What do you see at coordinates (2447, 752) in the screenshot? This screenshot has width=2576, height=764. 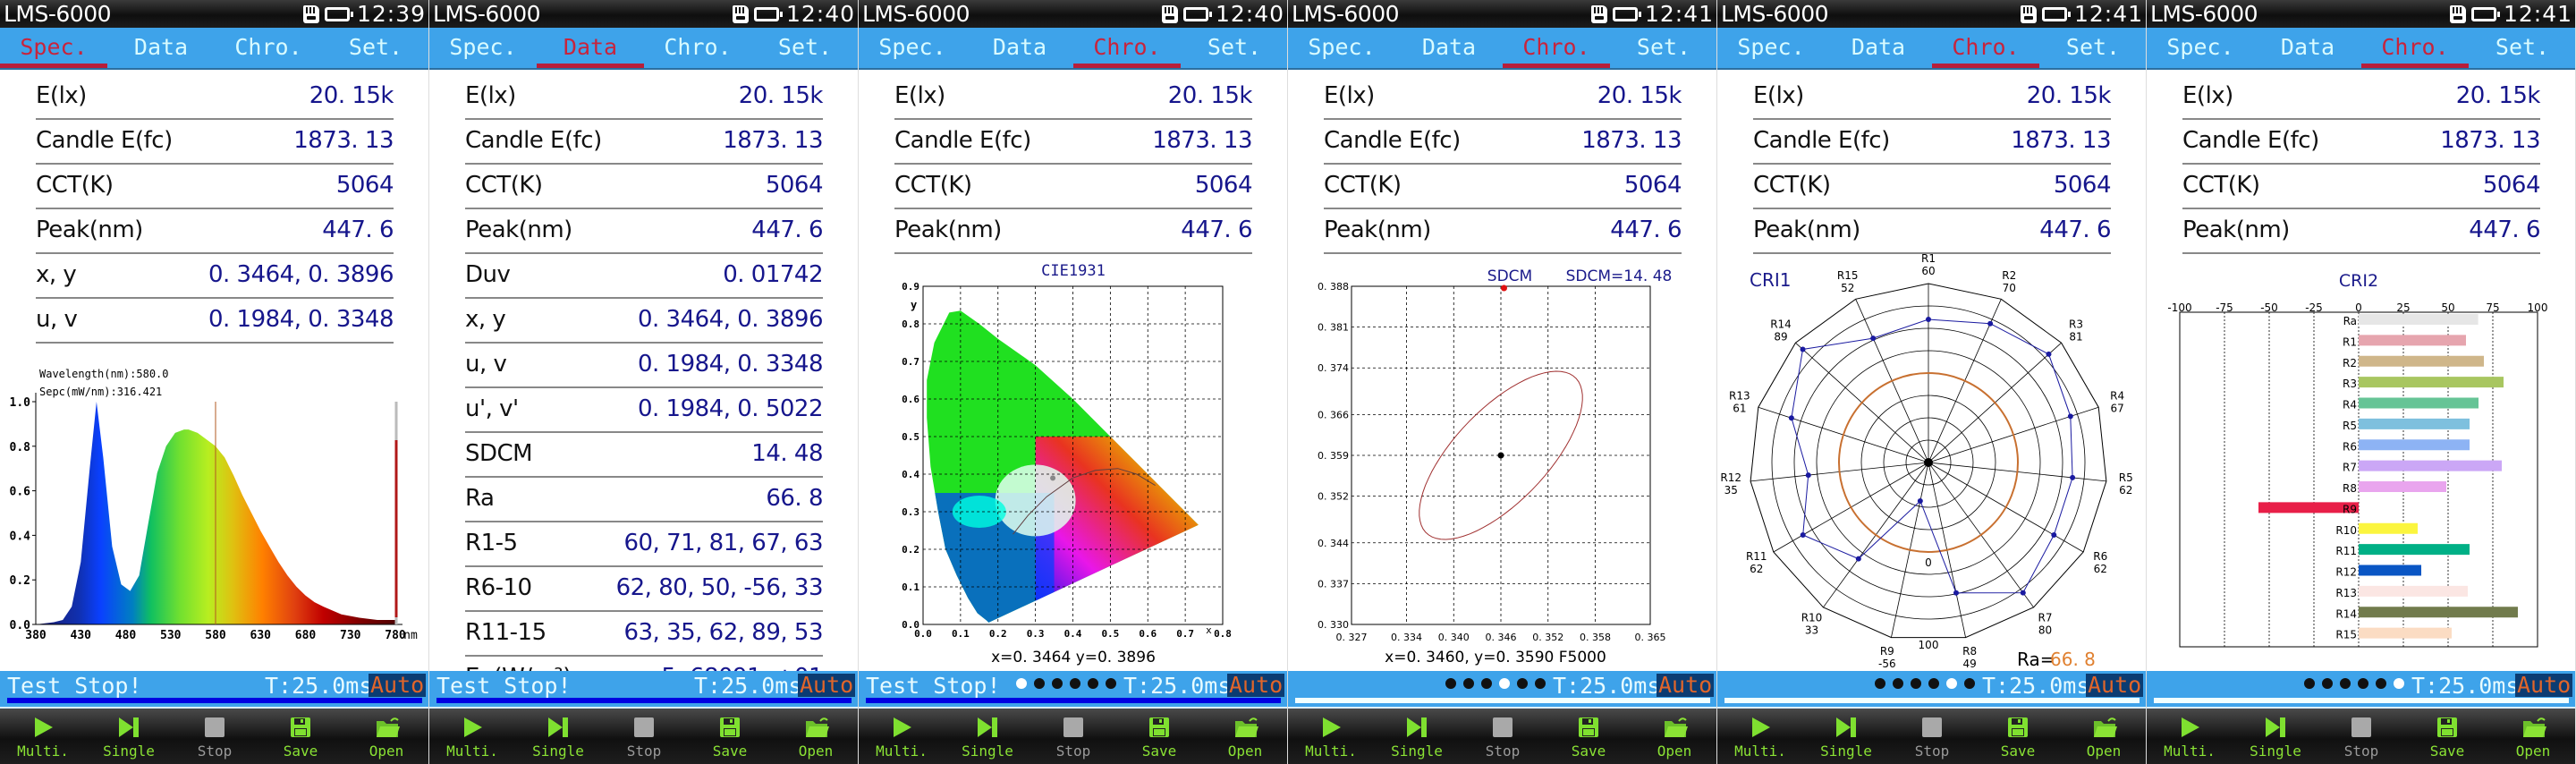 I see `toolbar-label: Save` at bounding box center [2447, 752].